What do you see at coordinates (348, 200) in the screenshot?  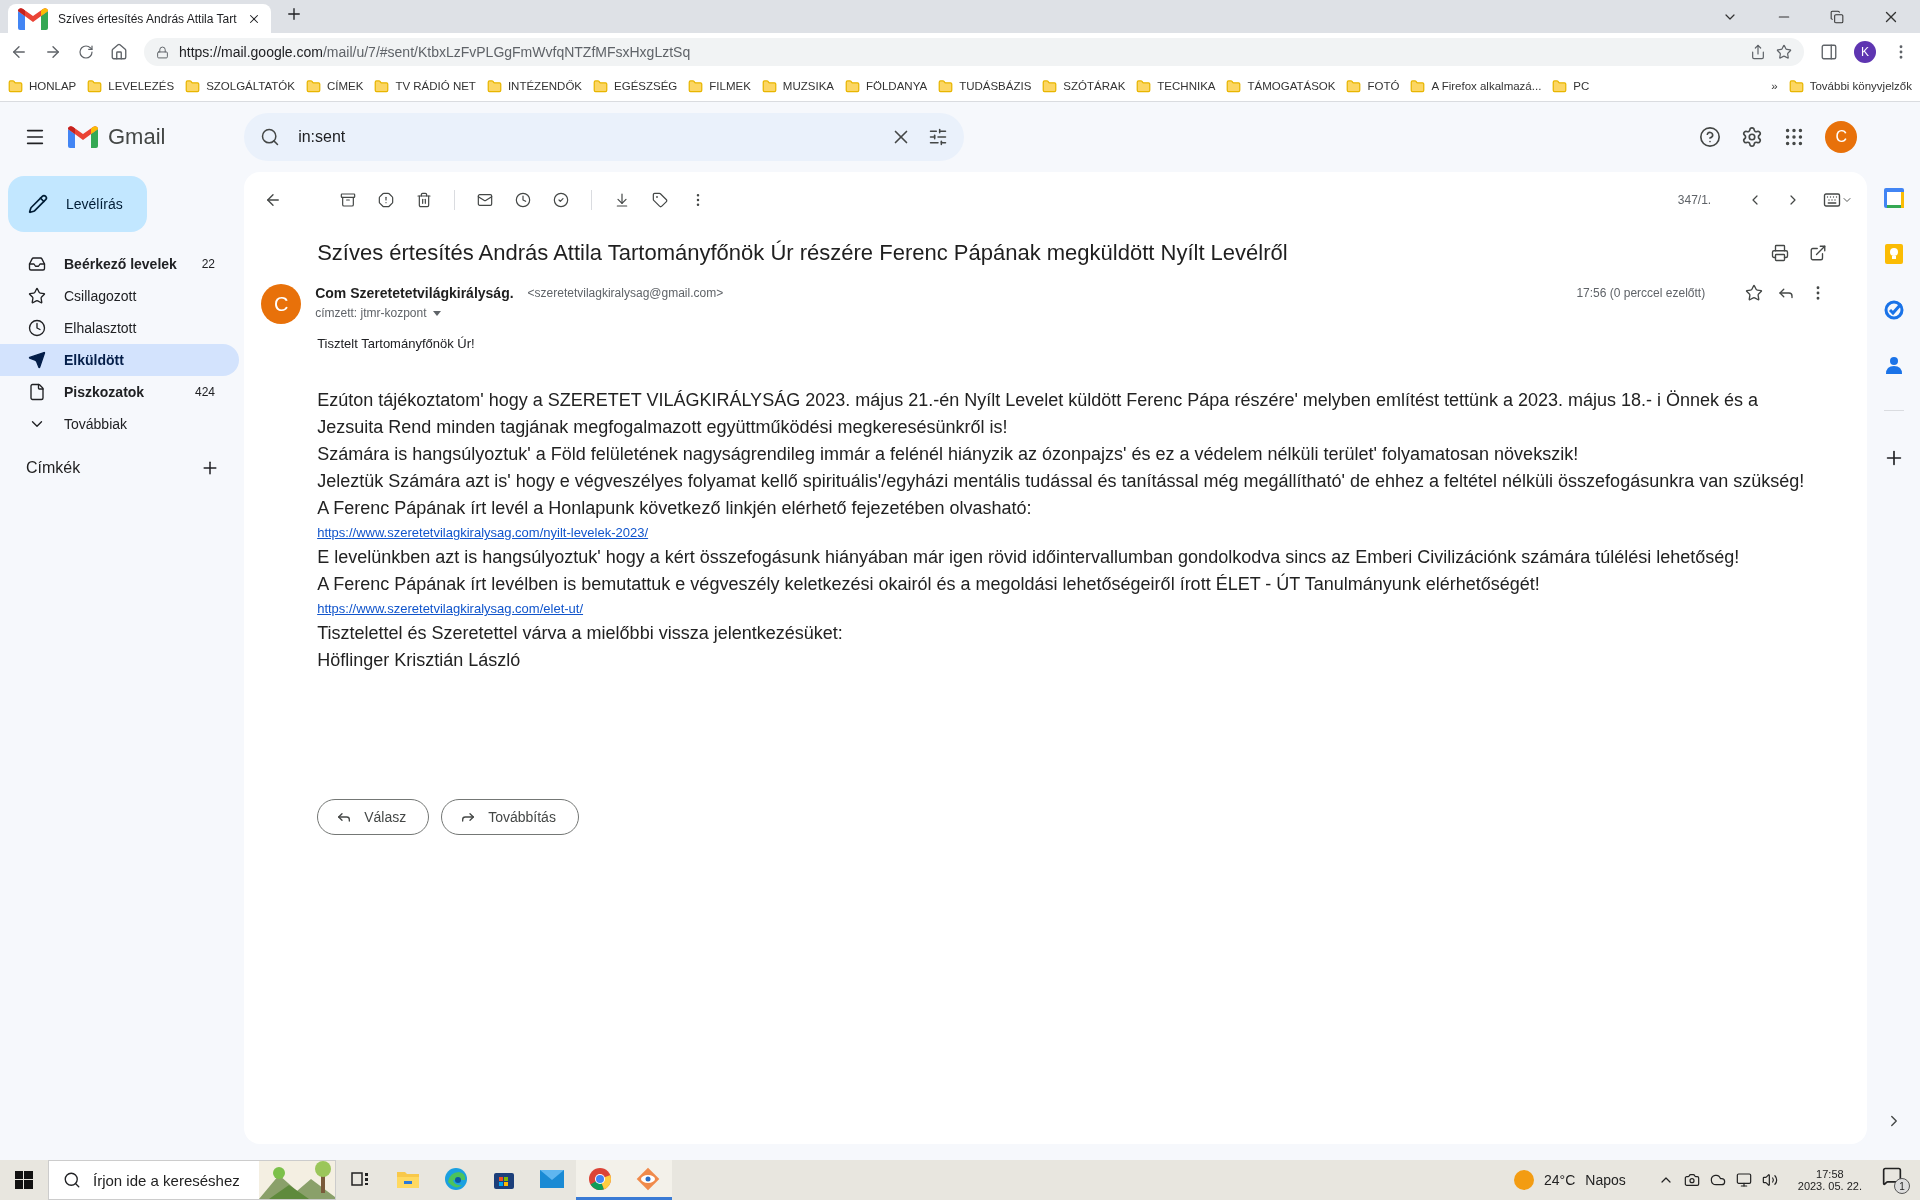 I see `archive-icon` at bounding box center [348, 200].